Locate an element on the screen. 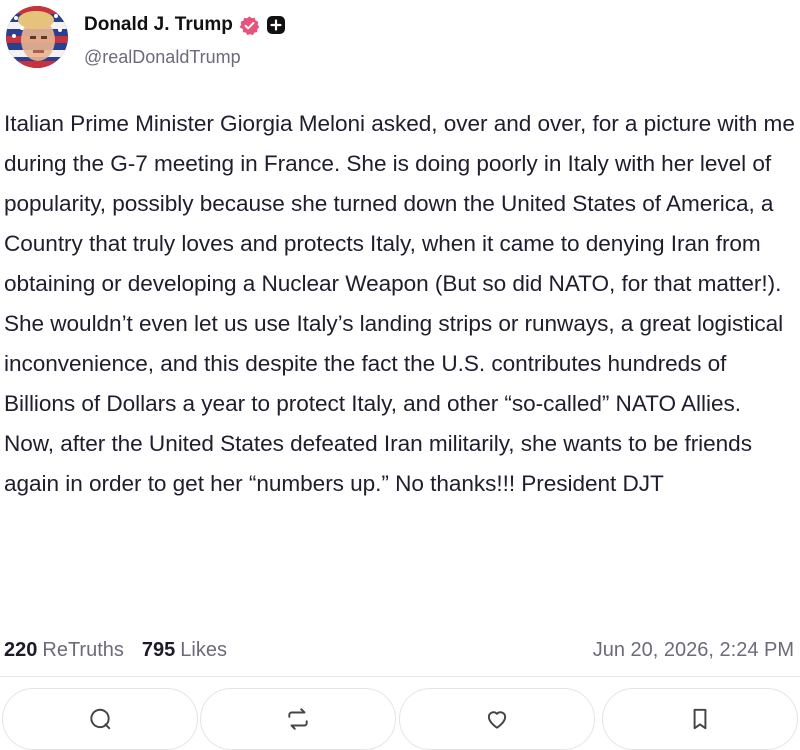  heart-icon is located at coordinates (497, 720).